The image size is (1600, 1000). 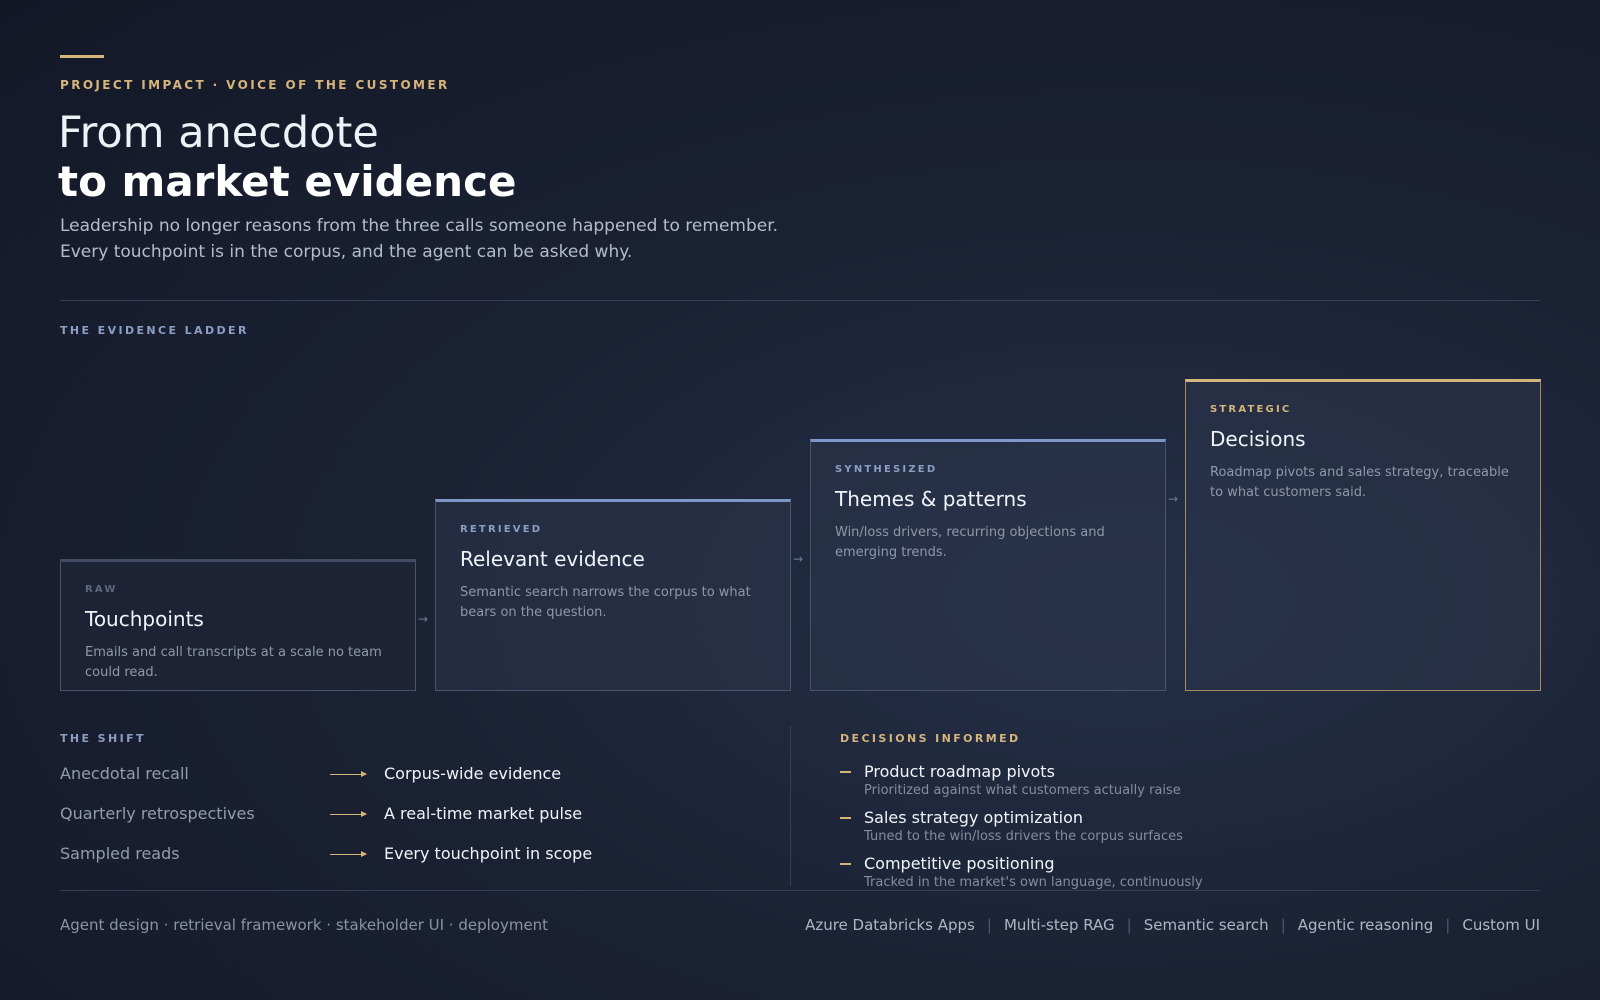 What do you see at coordinates (959, 771) in the screenshot?
I see `decision-title: Product roadmap pivots` at bounding box center [959, 771].